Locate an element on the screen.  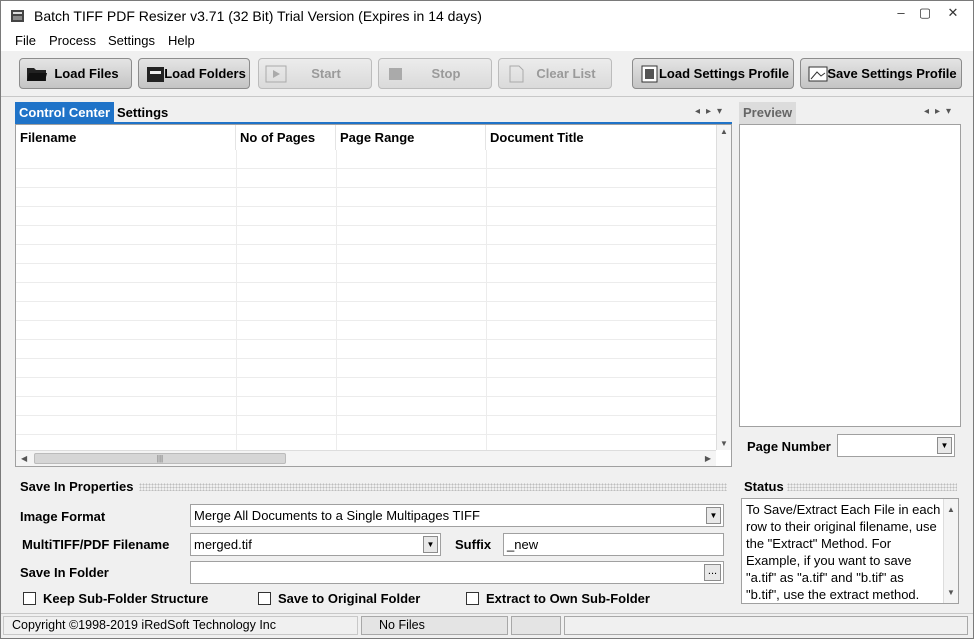
multitiff-filename-select: merged.tif ▼ is located at coordinates (315, 544).